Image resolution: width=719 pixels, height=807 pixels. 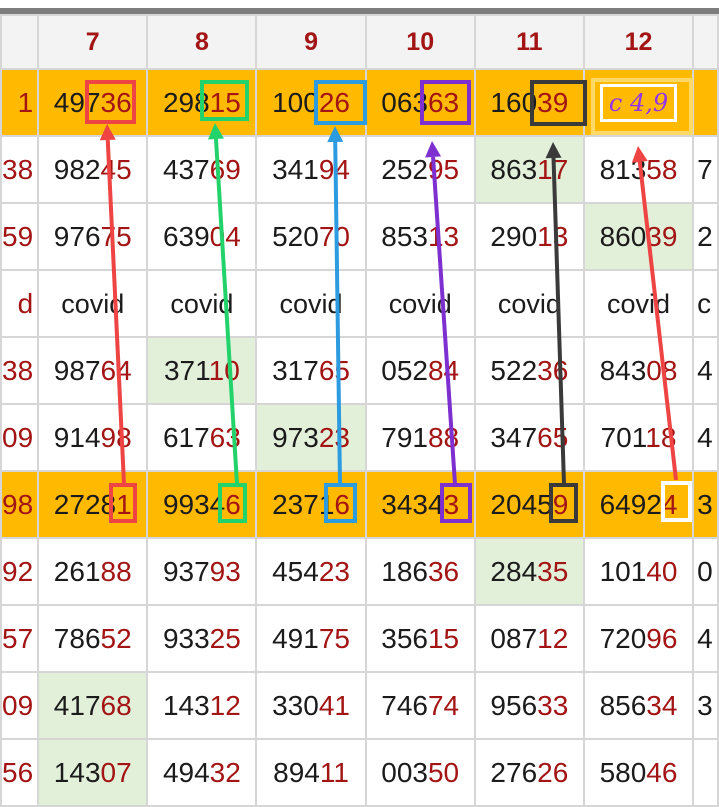 What do you see at coordinates (529, 370) in the screenshot?
I see `result-cell: 52236` at bounding box center [529, 370].